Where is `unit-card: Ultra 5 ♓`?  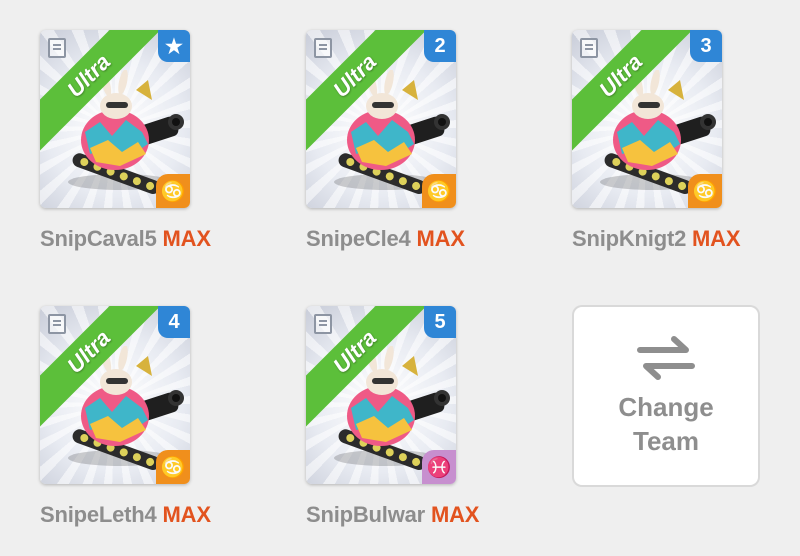
unit-card: Ultra 5 ♓ is located at coordinates (381, 395).